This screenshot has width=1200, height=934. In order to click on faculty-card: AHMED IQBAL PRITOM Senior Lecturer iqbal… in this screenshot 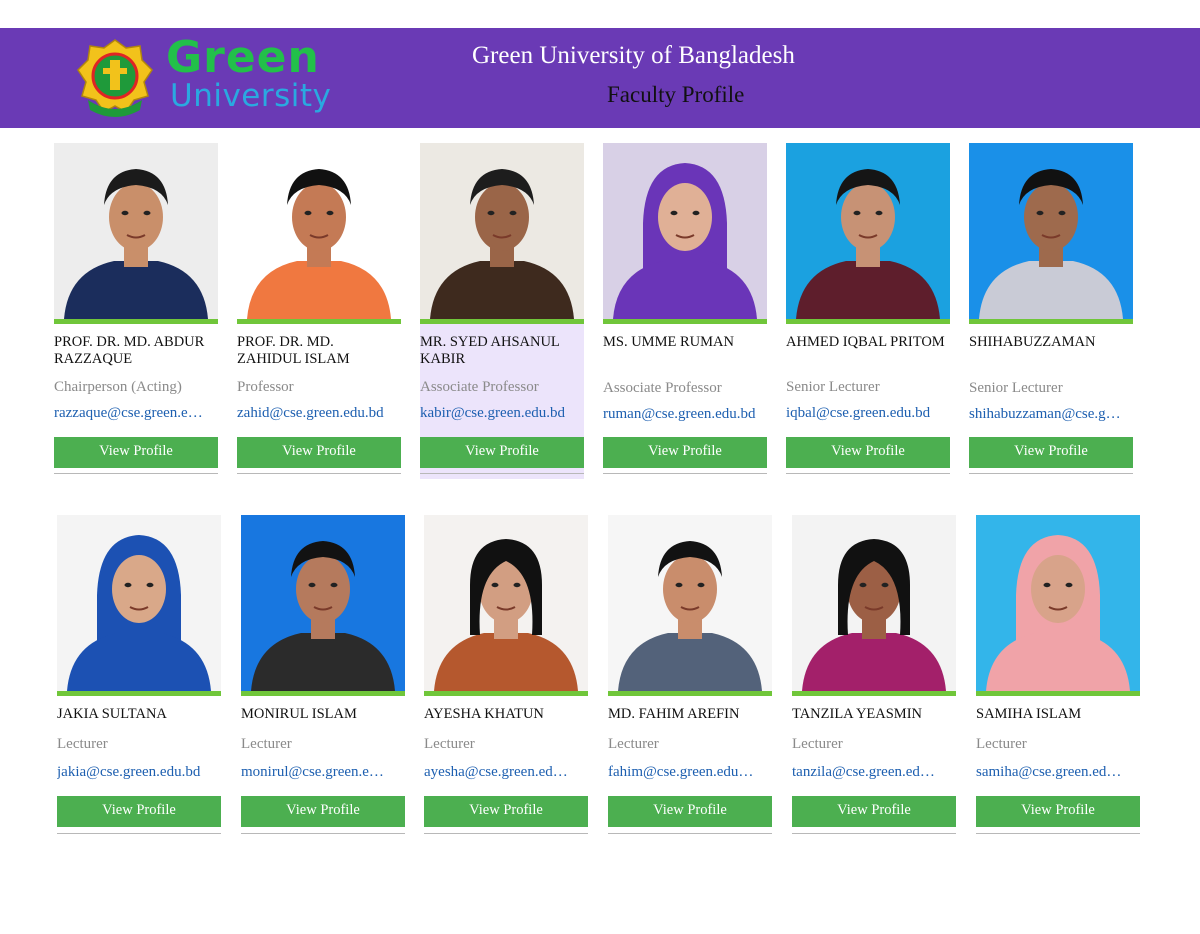, I will do `click(868, 311)`.